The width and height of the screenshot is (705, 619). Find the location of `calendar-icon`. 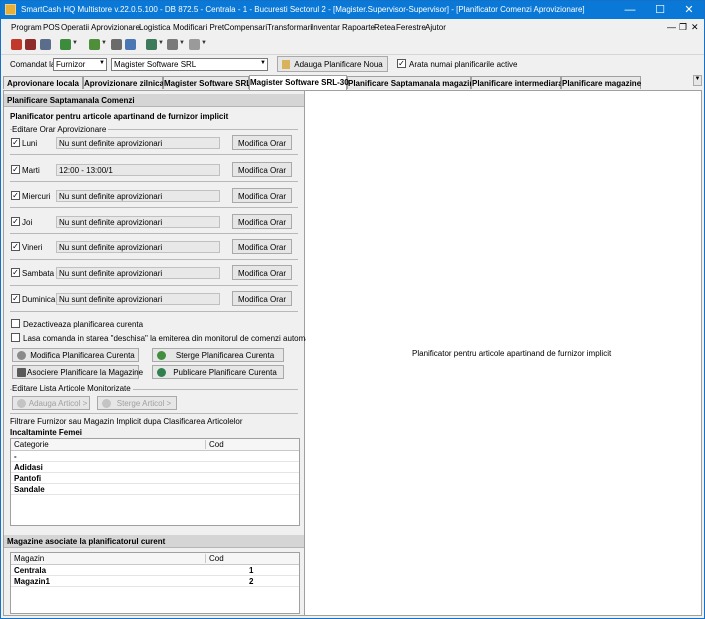

calendar-icon is located at coordinates (130, 44).